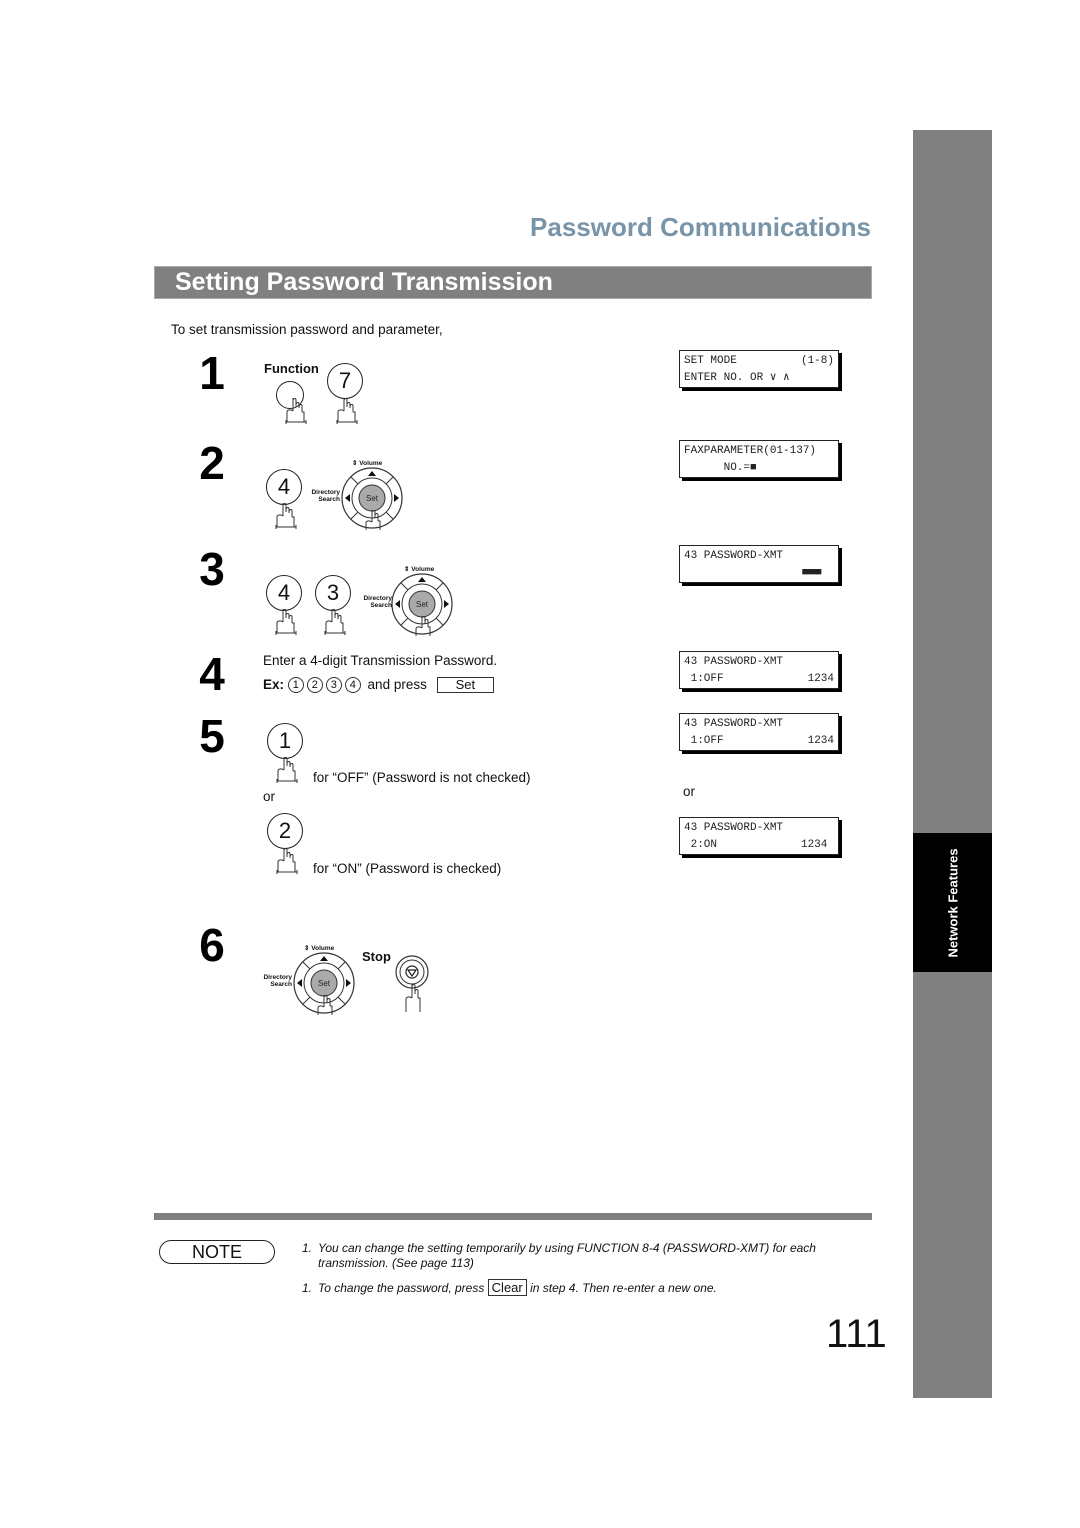 Image resolution: width=1080 pixels, height=1528 pixels. What do you see at coordinates (333, 593) in the screenshot?
I see `key-3: 3` at bounding box center [333, 593].